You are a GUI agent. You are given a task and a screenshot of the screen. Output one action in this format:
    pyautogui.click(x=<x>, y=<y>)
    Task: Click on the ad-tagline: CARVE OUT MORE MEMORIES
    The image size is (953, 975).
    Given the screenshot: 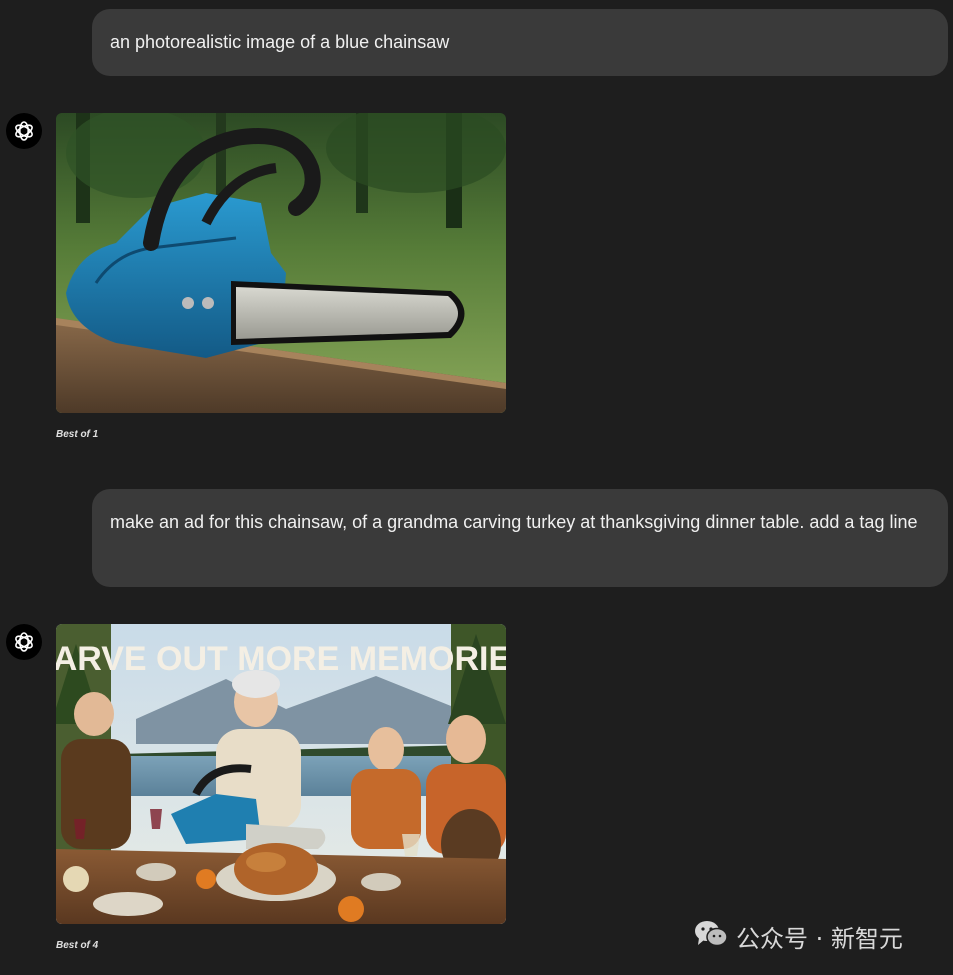 What is the action you would take?
    pyautogui.click(x=281, y=659)
    